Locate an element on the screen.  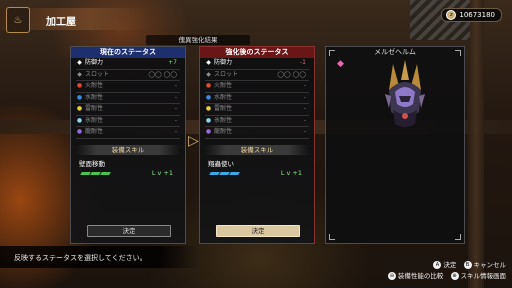
smithy-icon: ♨ is located at coordinates (18, 20).